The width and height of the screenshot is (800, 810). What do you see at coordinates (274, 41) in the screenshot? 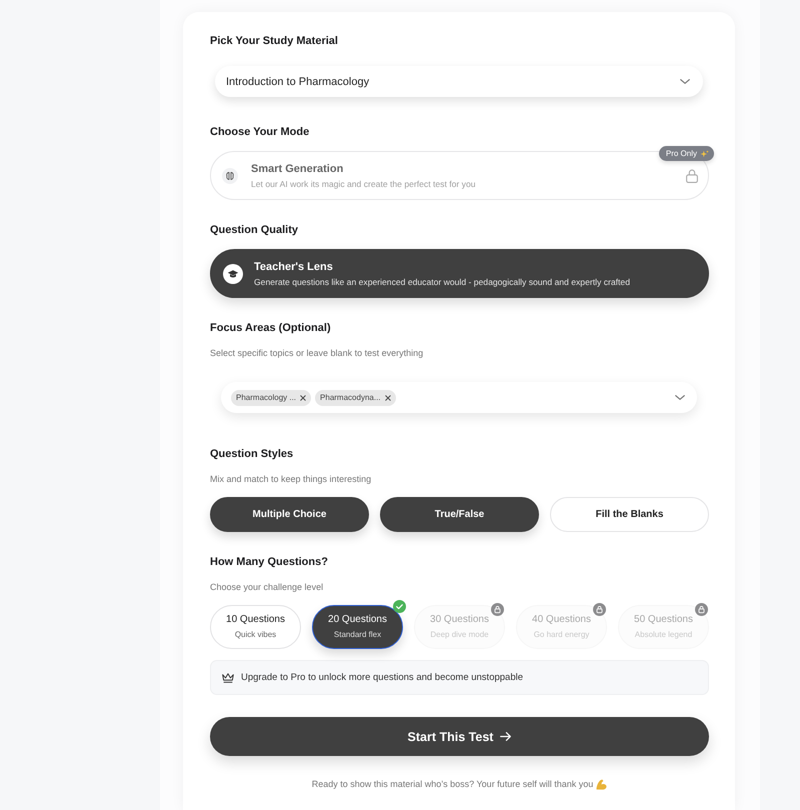
I see `section-heading: Pick Your Study Material` at bounding box center [274, 41].